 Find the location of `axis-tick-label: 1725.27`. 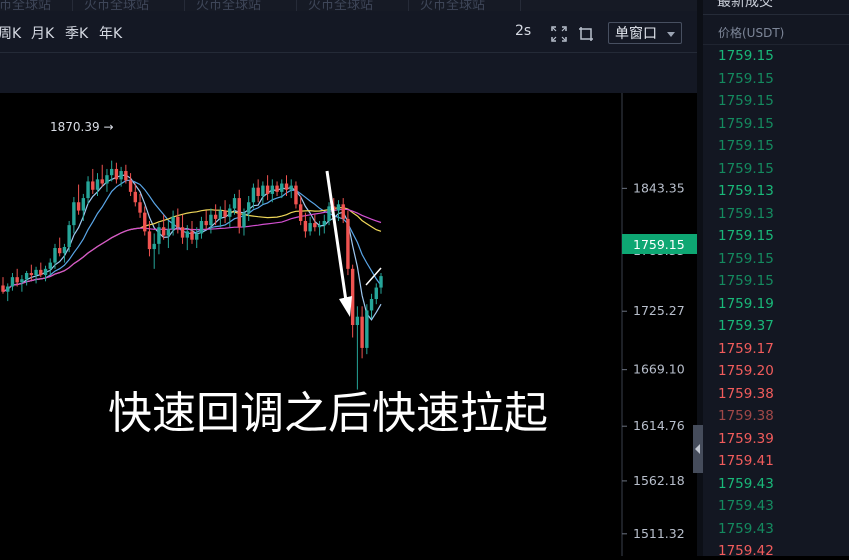

axis-tick-label: 1725.27 is located at coordinates (659, 310).